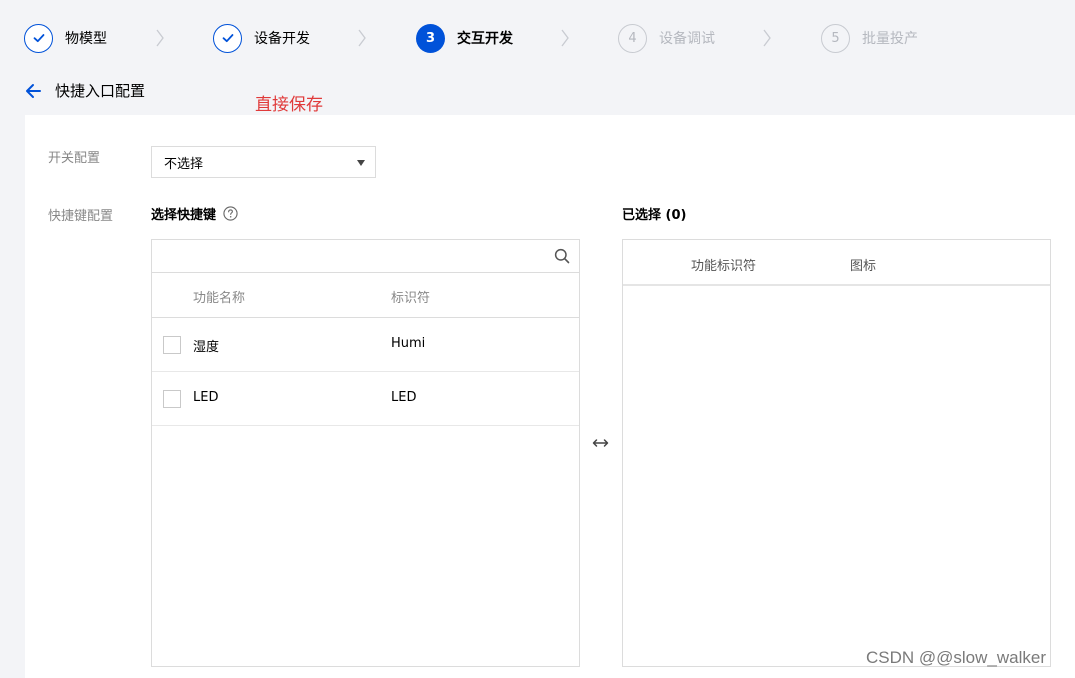 The height and width of the screenshot is (678, 1075). Describe the element at coordinates (361, 163) in the screenshot. I see `caret-down-icon` at that location.